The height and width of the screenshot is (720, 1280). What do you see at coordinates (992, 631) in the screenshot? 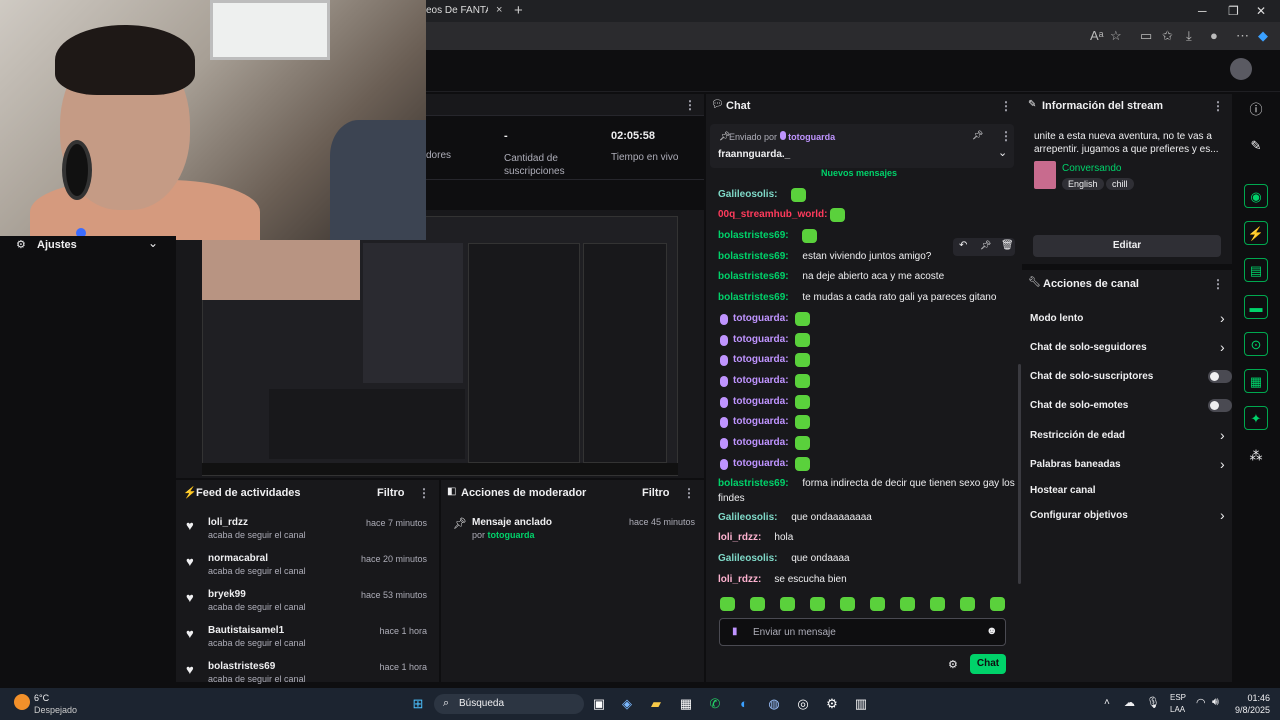
I see `emote-picker-icon: ☻` at bounding box center [992, 631].